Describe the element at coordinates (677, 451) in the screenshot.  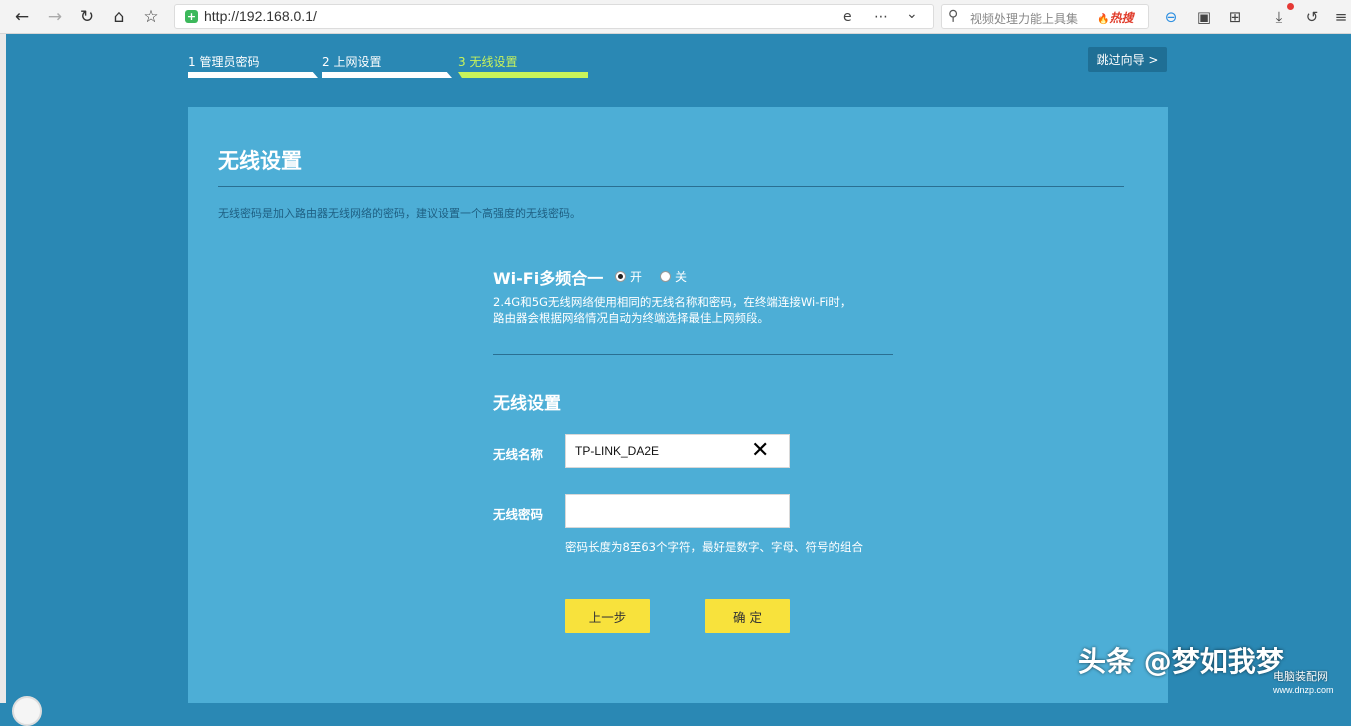
I see `wireless-name-input: TP-LINK_DA2E ✕` at that location.